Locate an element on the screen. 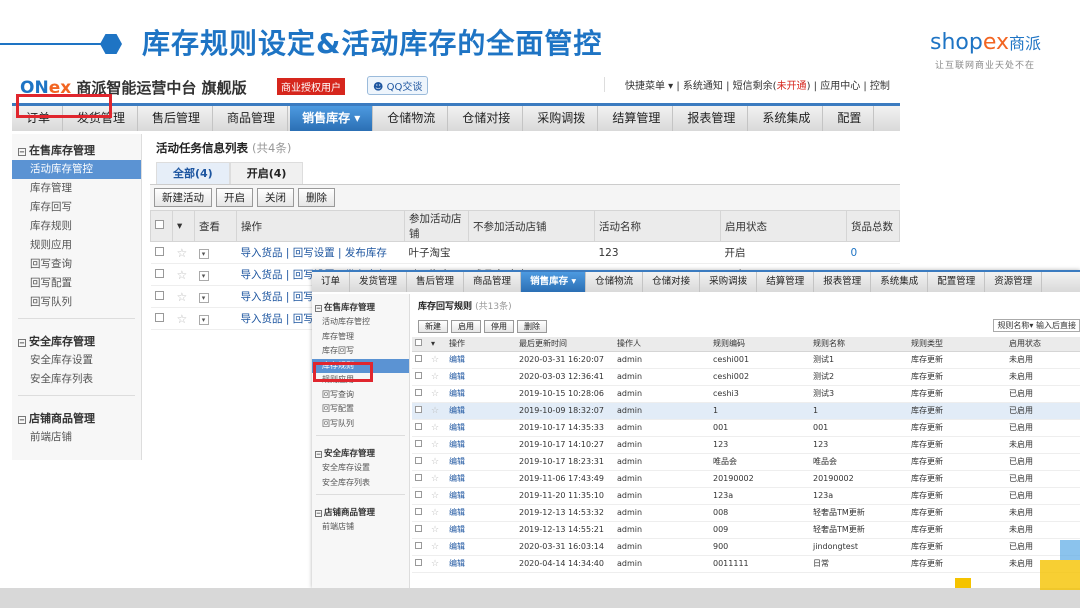 This screenshot has width=1080, height=608. row-operations: 导入货品 | 回写设置 | 发布库存 is located at coordinates (320, 252).